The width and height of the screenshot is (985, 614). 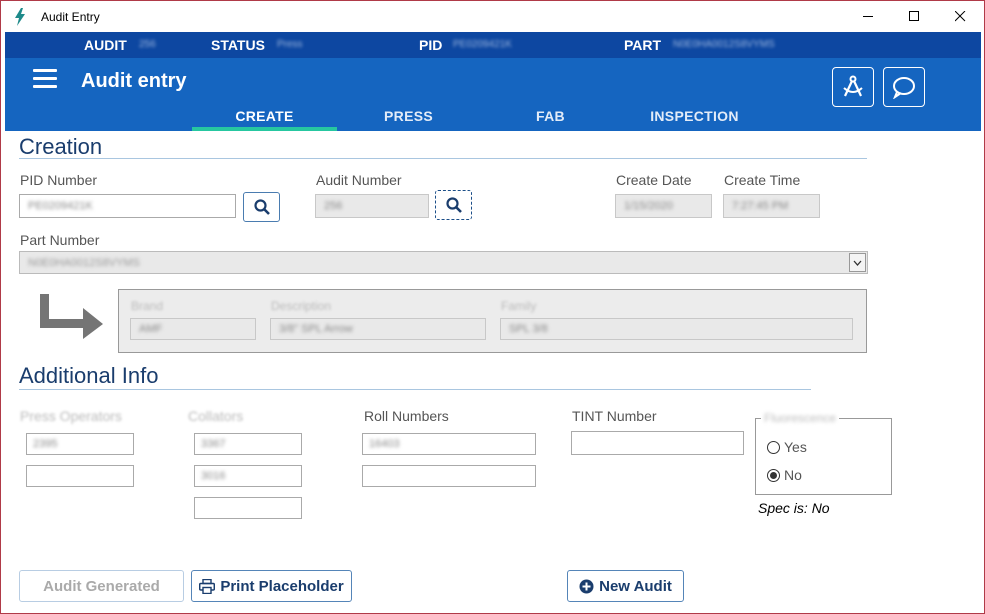 I want to click on pid-search-button, so click(x=261, y=207).